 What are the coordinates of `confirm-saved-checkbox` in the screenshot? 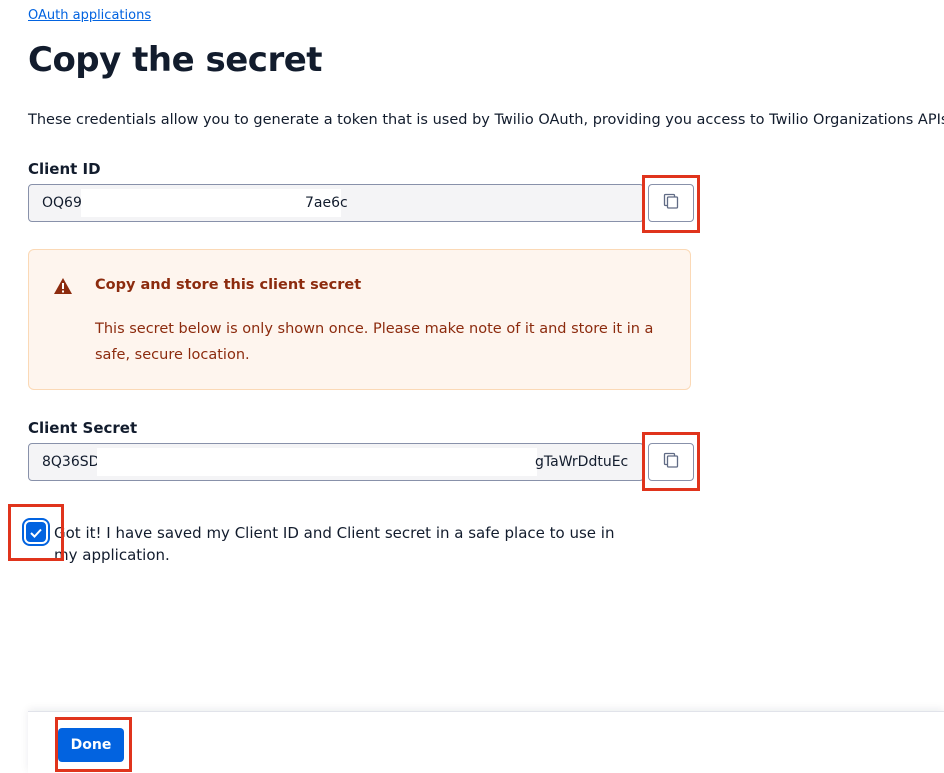 It's located at (36, 532).